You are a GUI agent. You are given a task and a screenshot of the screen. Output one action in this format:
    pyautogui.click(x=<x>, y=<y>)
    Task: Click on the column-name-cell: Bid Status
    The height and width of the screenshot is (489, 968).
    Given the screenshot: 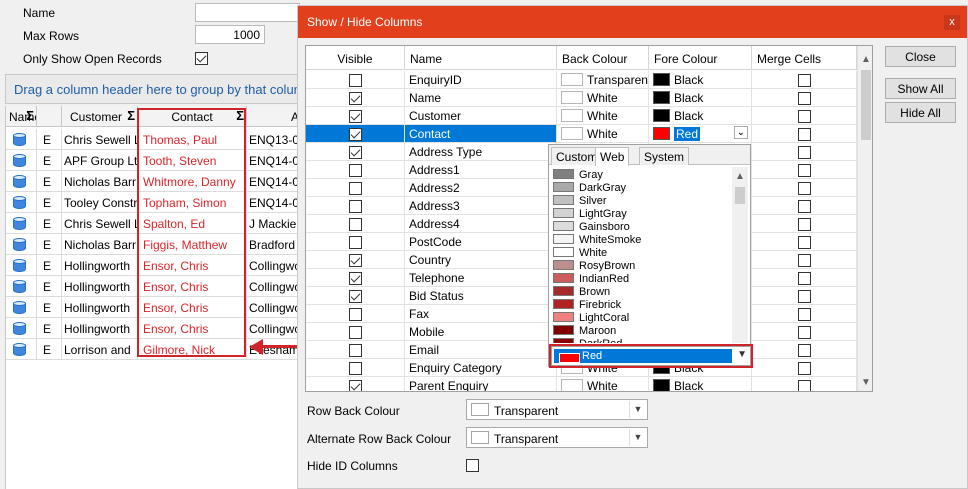 What is the action you would take?
    pyautogui.click(x=481, y=296)
    